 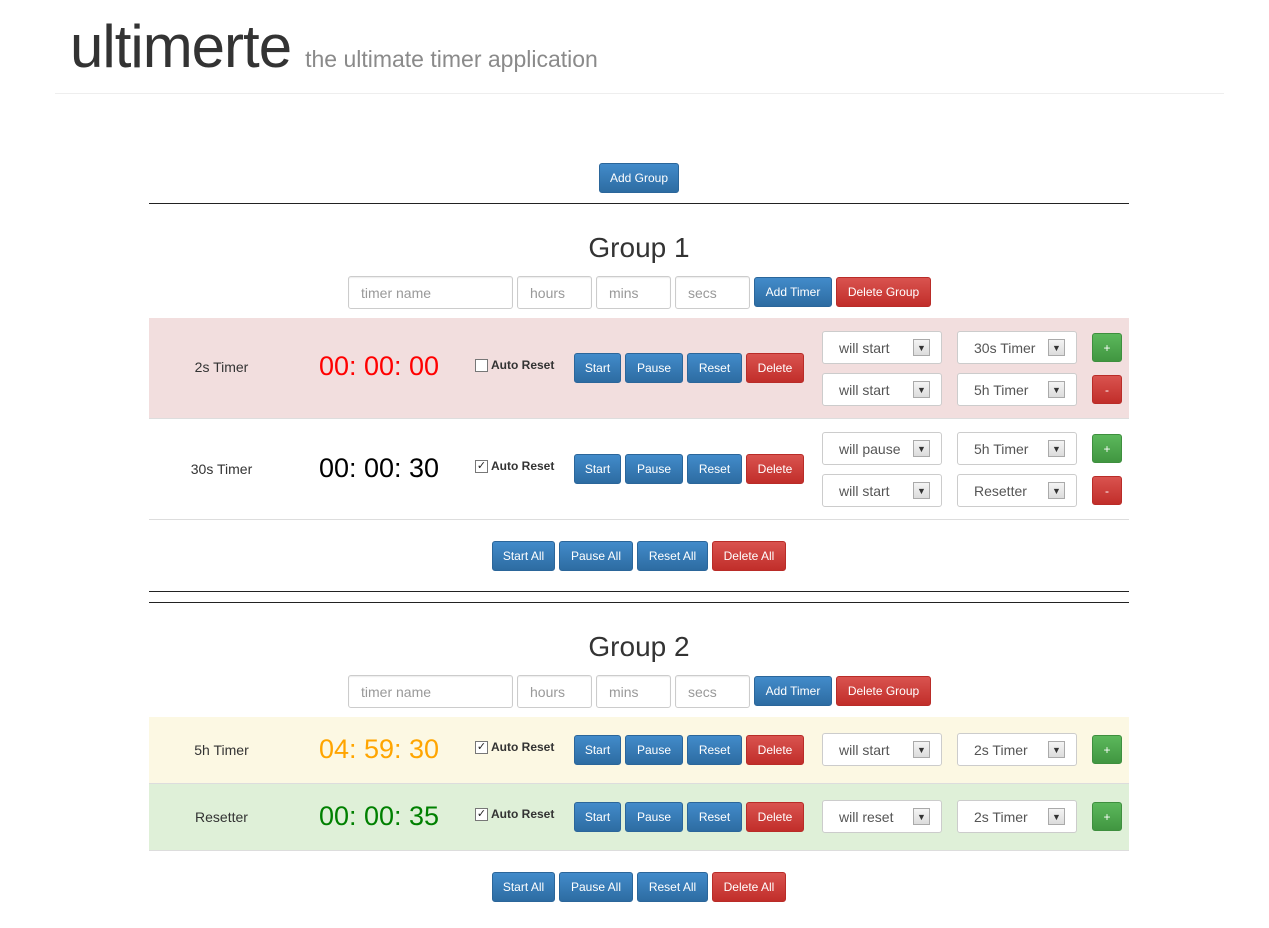 I want to click on group-title: Group 1, so click(x=639, y=247).